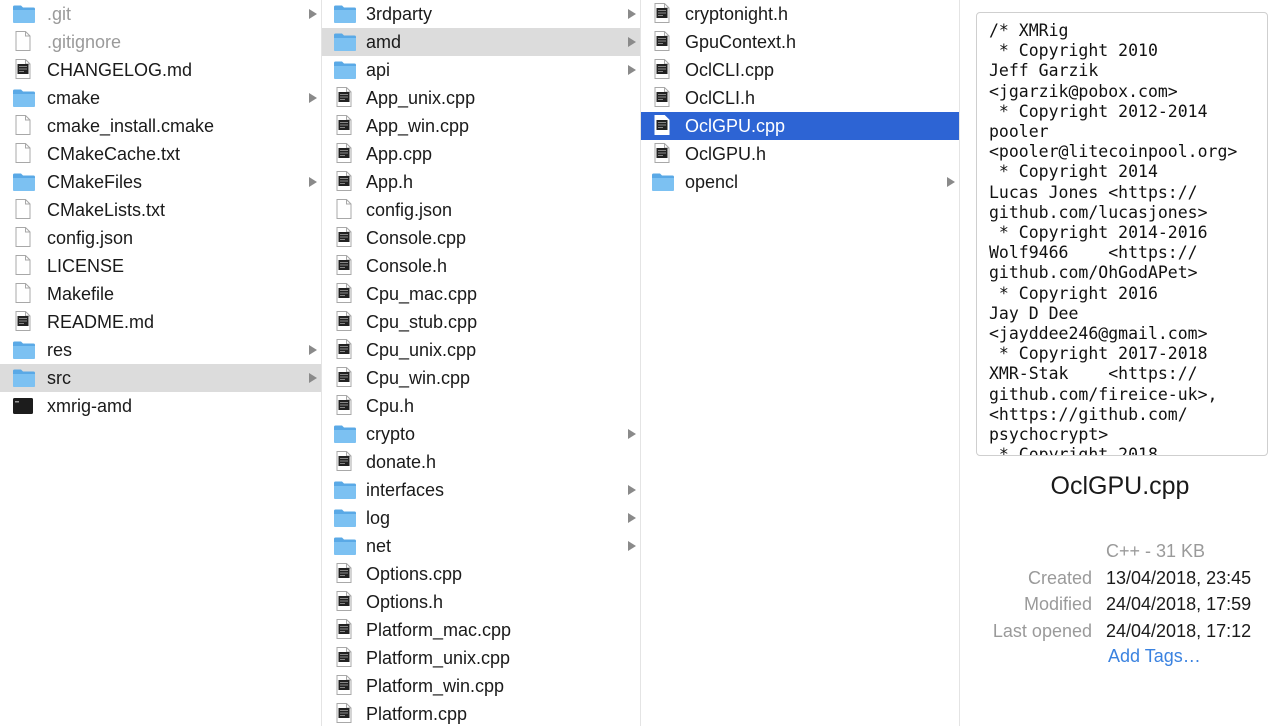  I want to click on file-item-console-h: Console.h, so click(481, 266).